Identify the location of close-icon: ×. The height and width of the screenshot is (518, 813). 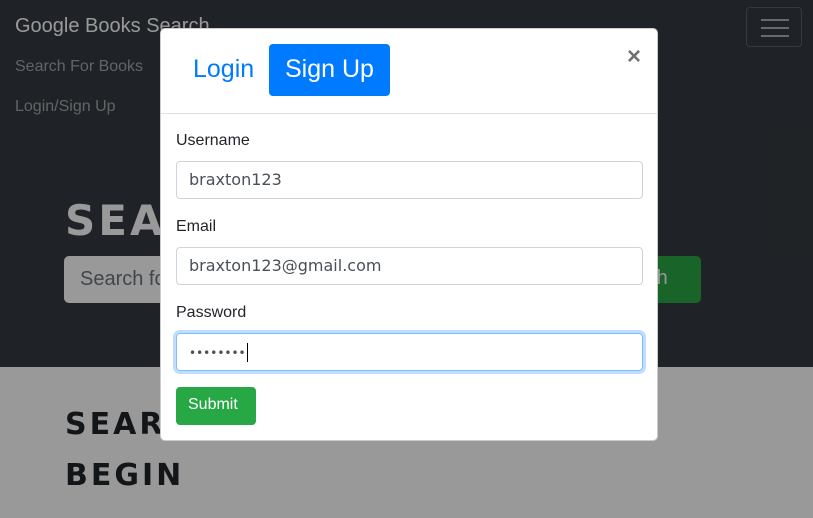
(634, 57).